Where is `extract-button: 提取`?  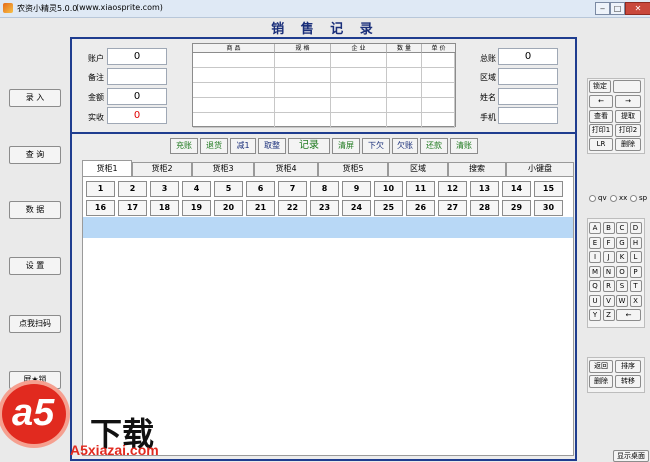 extract-button: 提取 is located at coordinates (628, 116).